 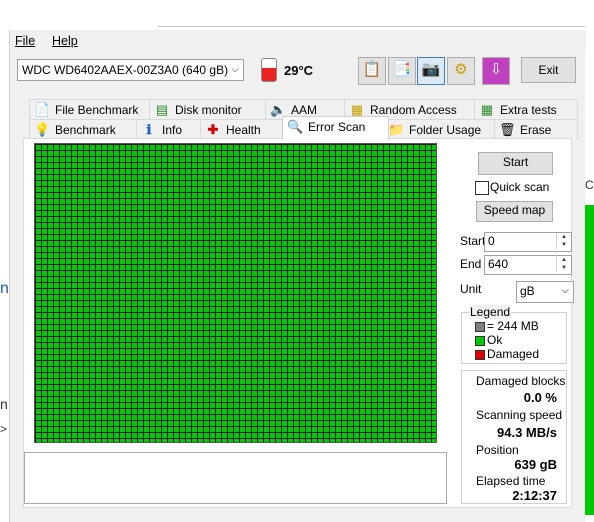 What do you see at coordinates (213, 129) in the screenshot?
I see `health-cross-icon: ✚` at bounding box center [213, 129].